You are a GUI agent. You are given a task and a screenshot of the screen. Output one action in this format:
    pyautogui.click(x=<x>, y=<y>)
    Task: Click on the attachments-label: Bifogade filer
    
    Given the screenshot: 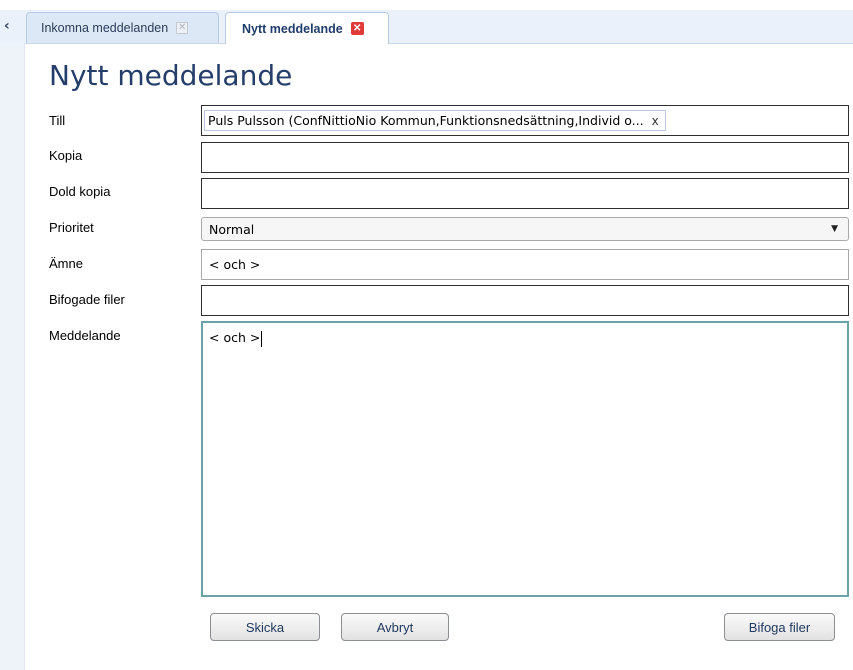 What is the action you would take?
    pyautogui.click(x=87, y=299)
    